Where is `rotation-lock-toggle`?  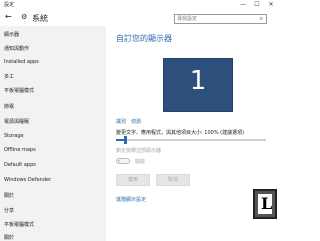
rotation-lock-toggle is located at coordinates (123, 161).